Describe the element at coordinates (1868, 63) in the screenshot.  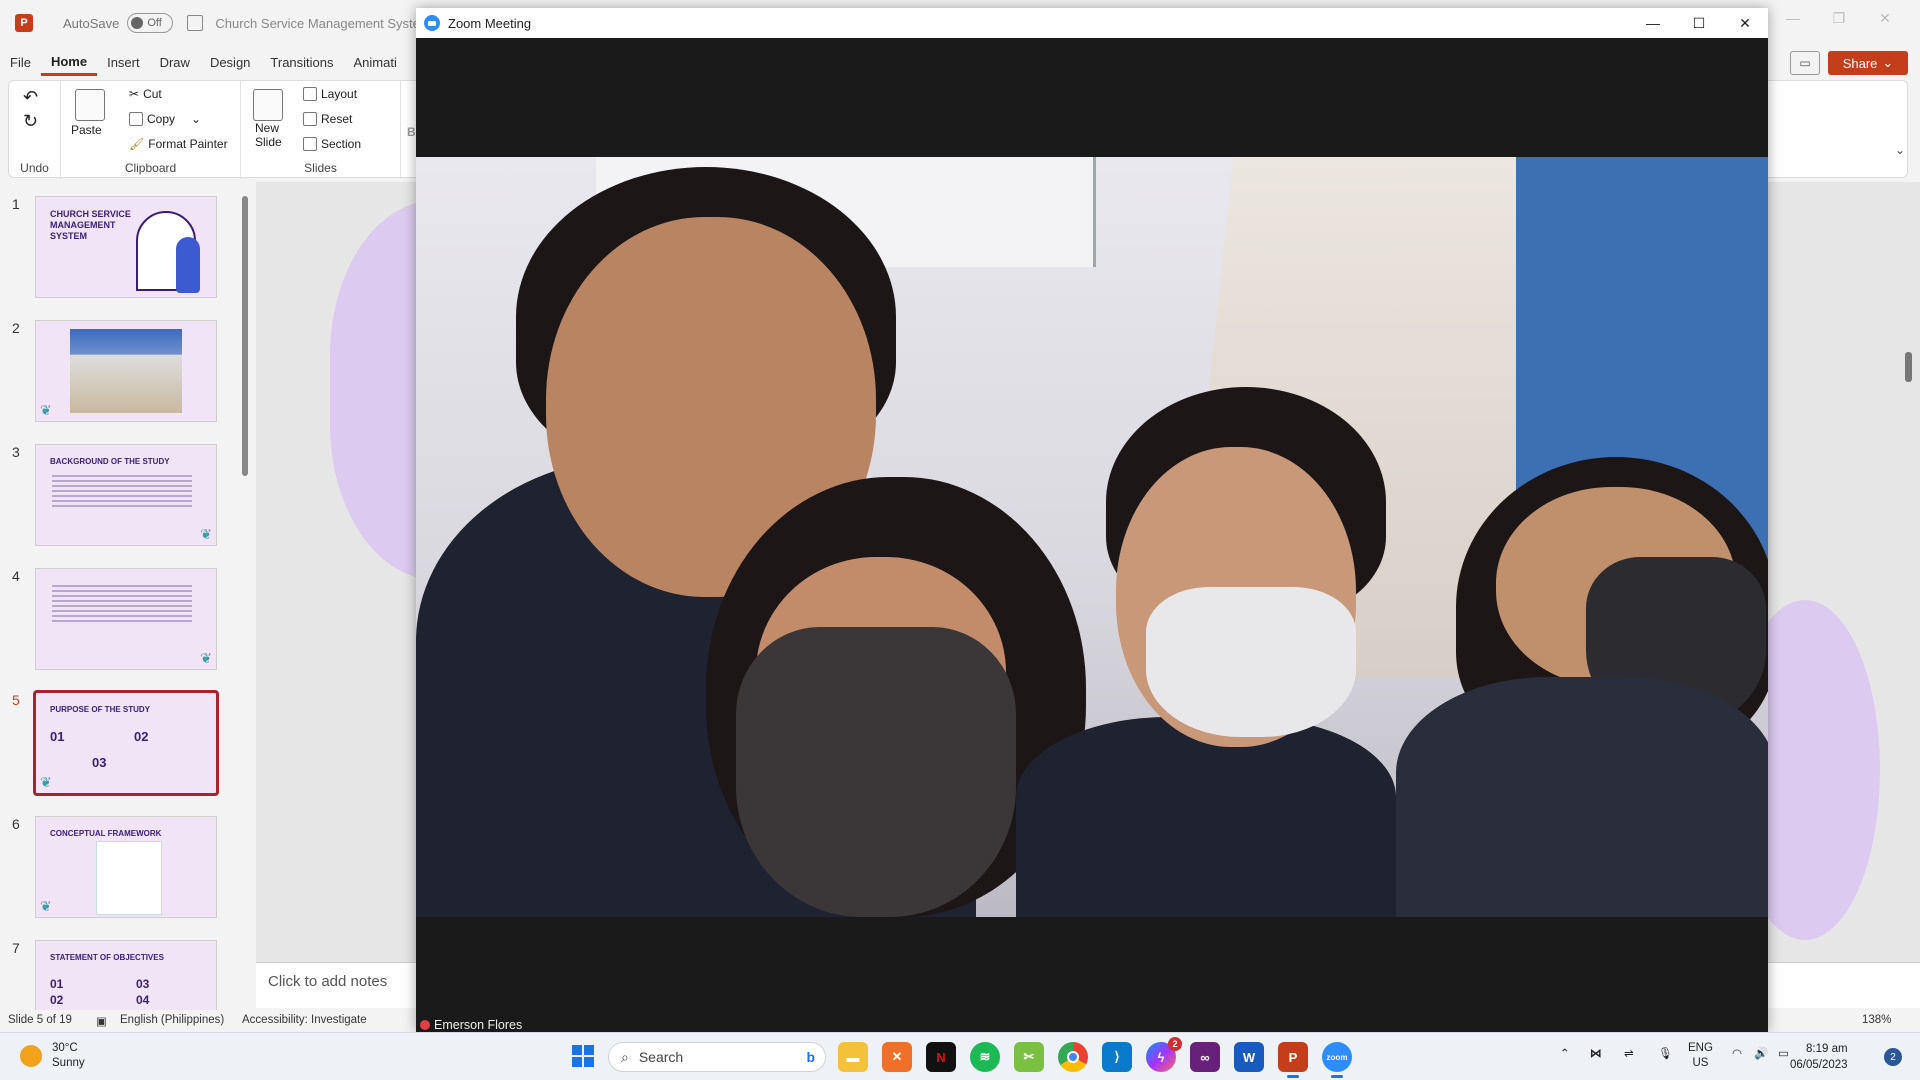
I see `share-button: Share ⌄` at that location.